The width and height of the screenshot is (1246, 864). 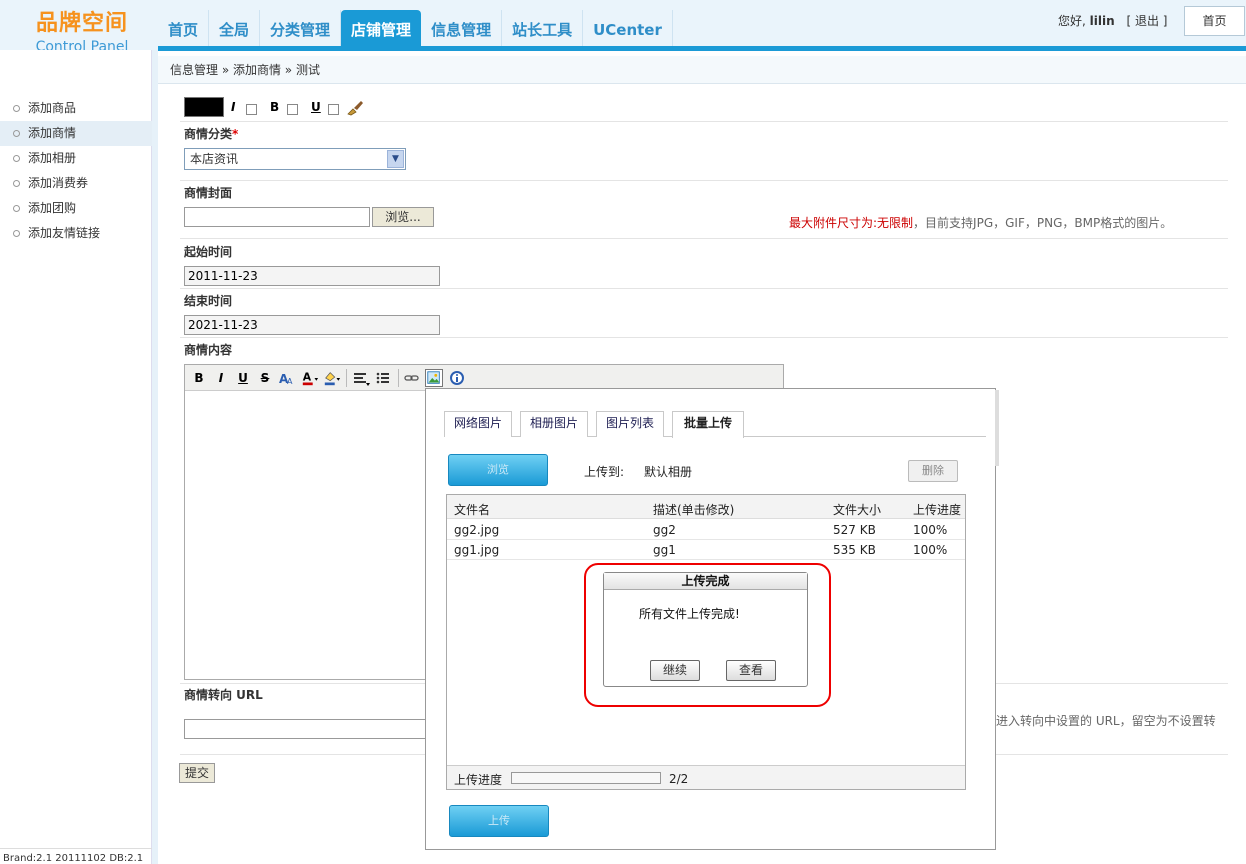 What do you see at coordinates (702, 70) in the screenshot?
I see `breadcrumb: 信息管理 » 添加商情 » 测试` at bounding box center [702, 70].